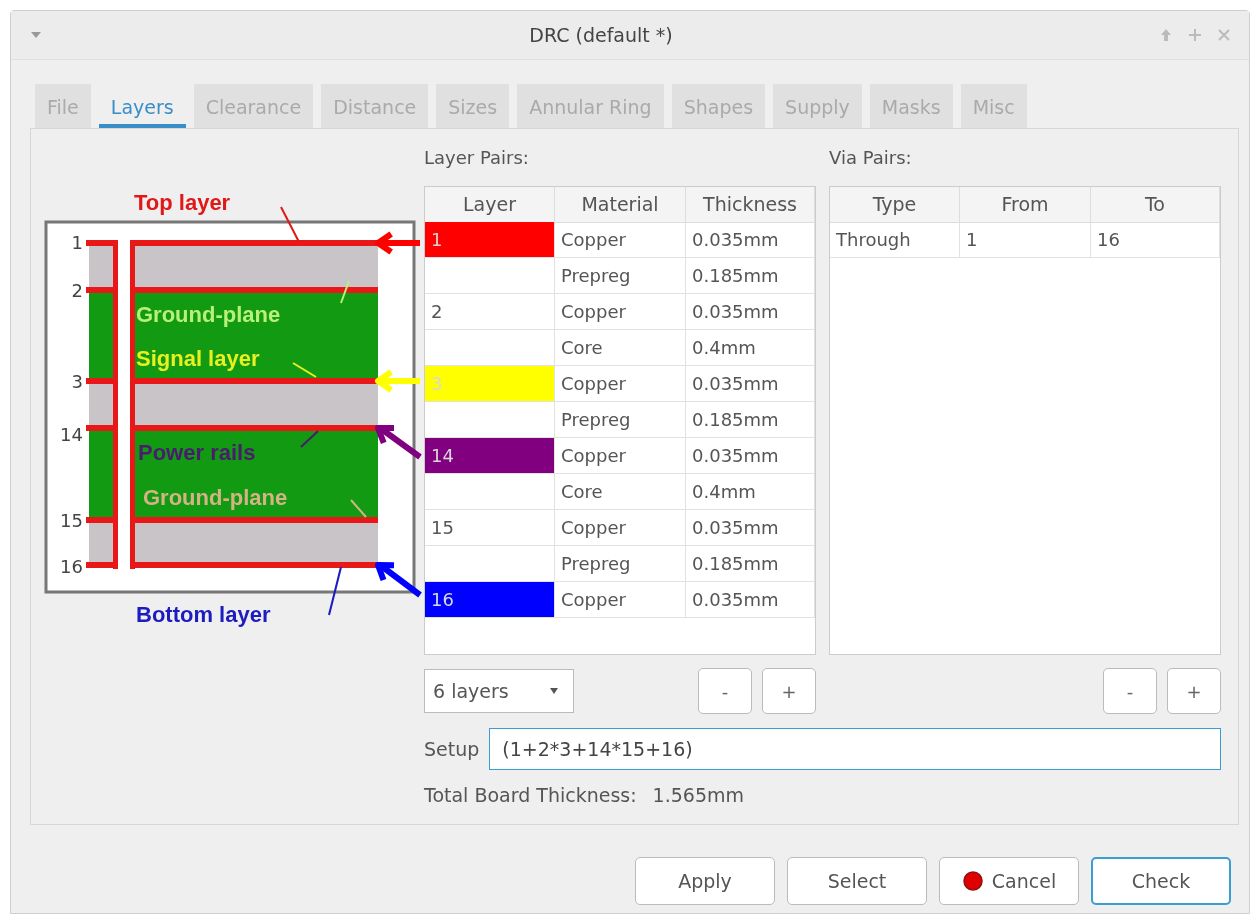 Image resolution: width=1250 pixels, height=914 pixels. Describe the element at coordinates (871, 158) in the screenshot. I see `section-label: Via Pairs:` at that location.